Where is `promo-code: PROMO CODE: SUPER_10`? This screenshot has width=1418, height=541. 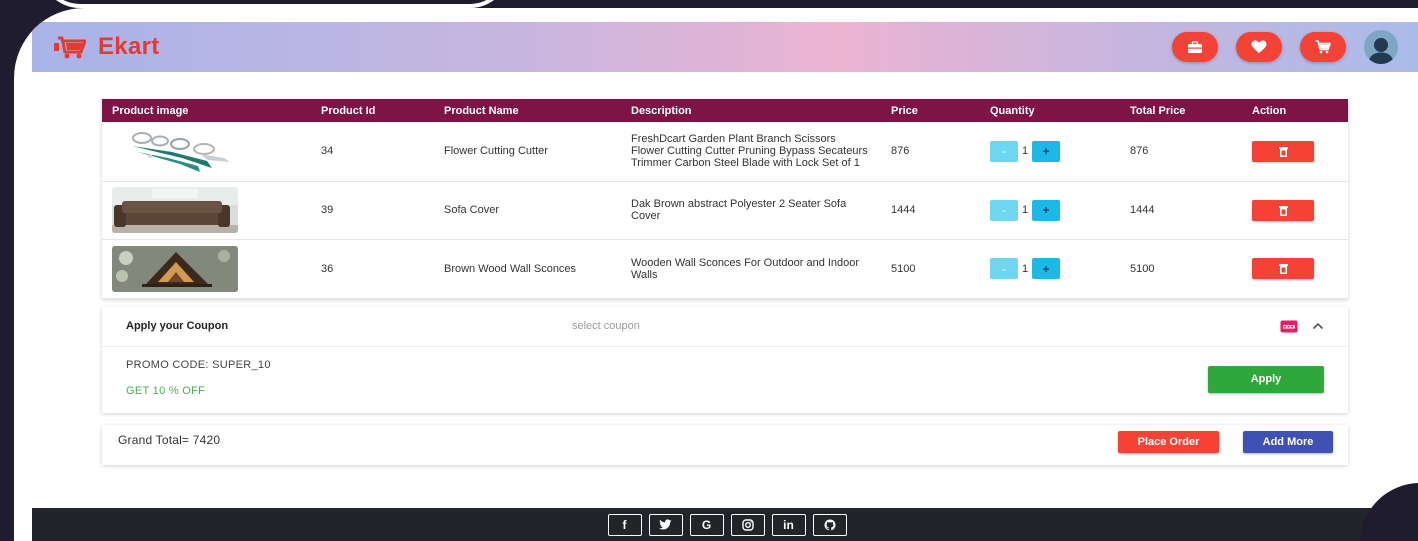 promo-code: PROMO CODE: SUPER_10 is located at coordinates (198, 364).